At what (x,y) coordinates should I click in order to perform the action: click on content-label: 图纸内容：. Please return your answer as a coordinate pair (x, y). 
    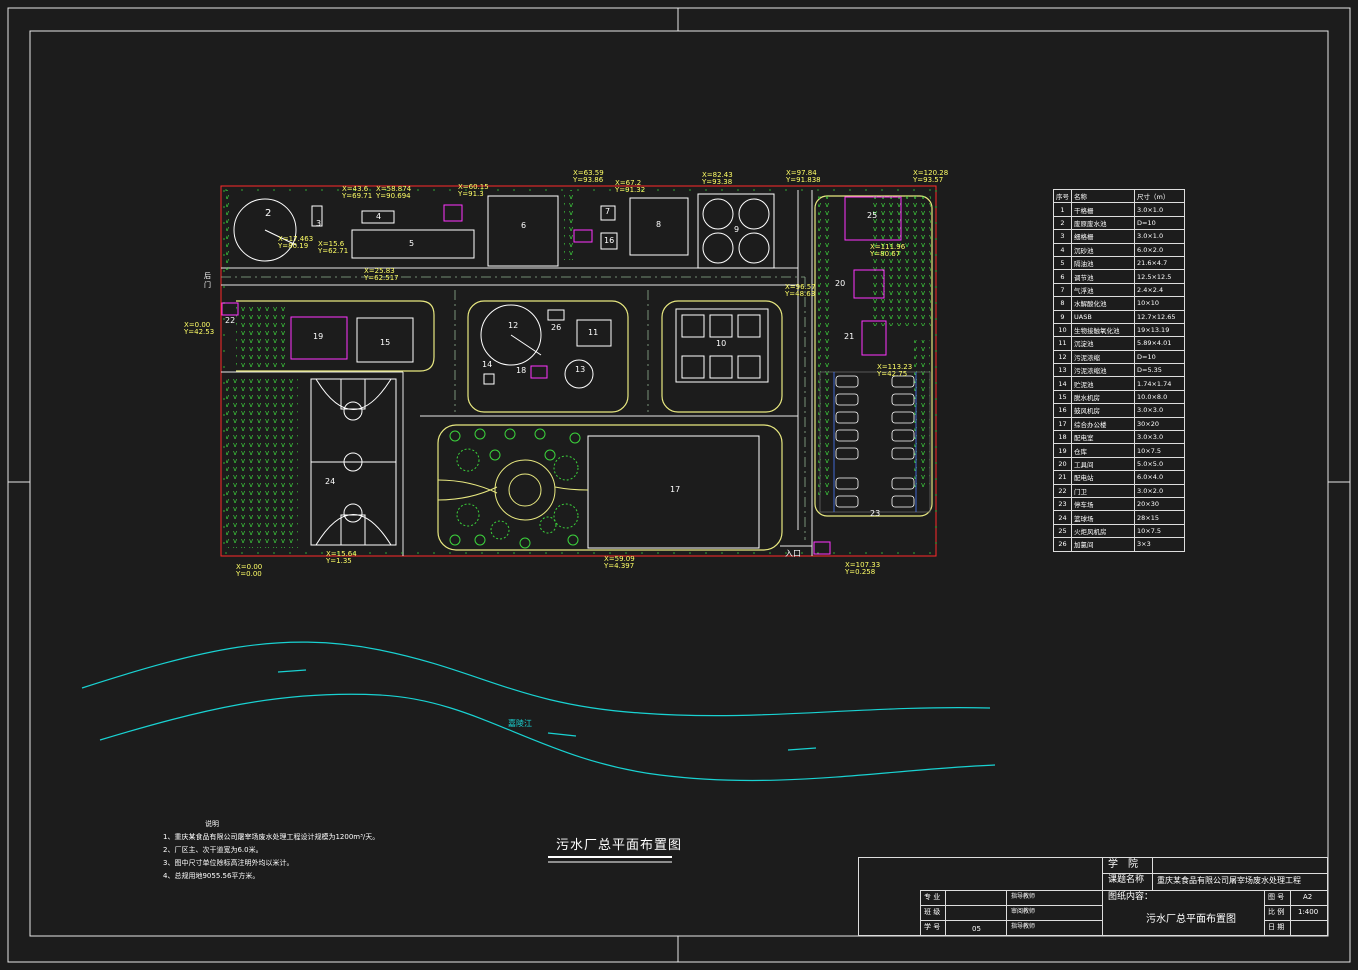
    Looking at the image, I should click on (1131, 897).